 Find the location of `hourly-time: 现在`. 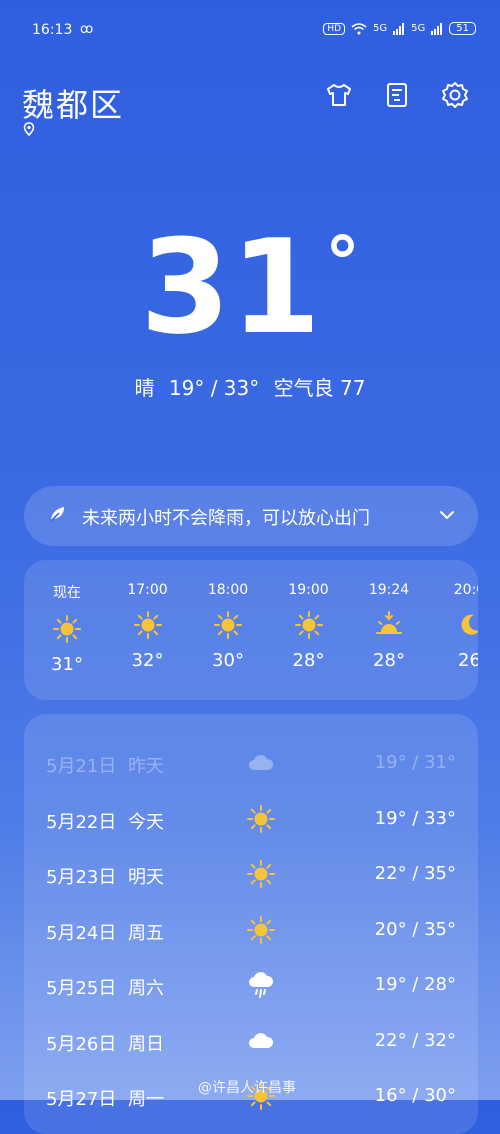

hourly-time: 现在 is located at coordinates (67, 593).